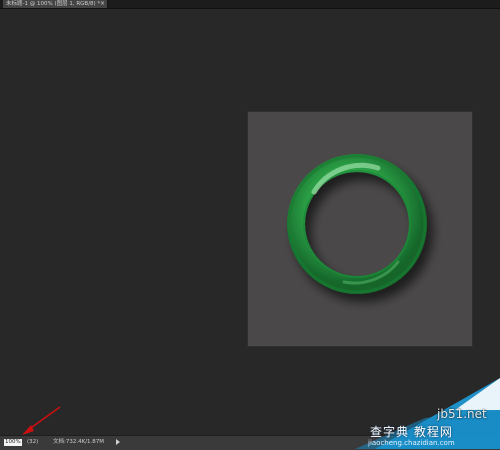  What do you see at coordinates (79, 442) in the screenshot?
I see `document-info: 文档:732.4K/1.87M` at bounding box center [79, 442].